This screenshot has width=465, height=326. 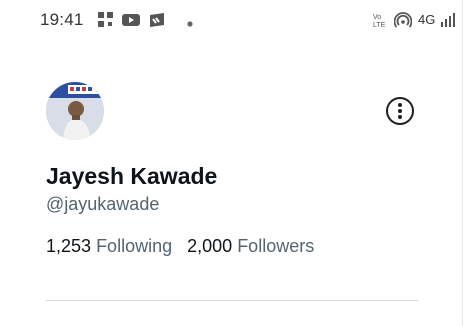 What do you see at coordinates (134, 246) in the screenshot?
I see `following-label: Following` at bounding box center [134, 246].